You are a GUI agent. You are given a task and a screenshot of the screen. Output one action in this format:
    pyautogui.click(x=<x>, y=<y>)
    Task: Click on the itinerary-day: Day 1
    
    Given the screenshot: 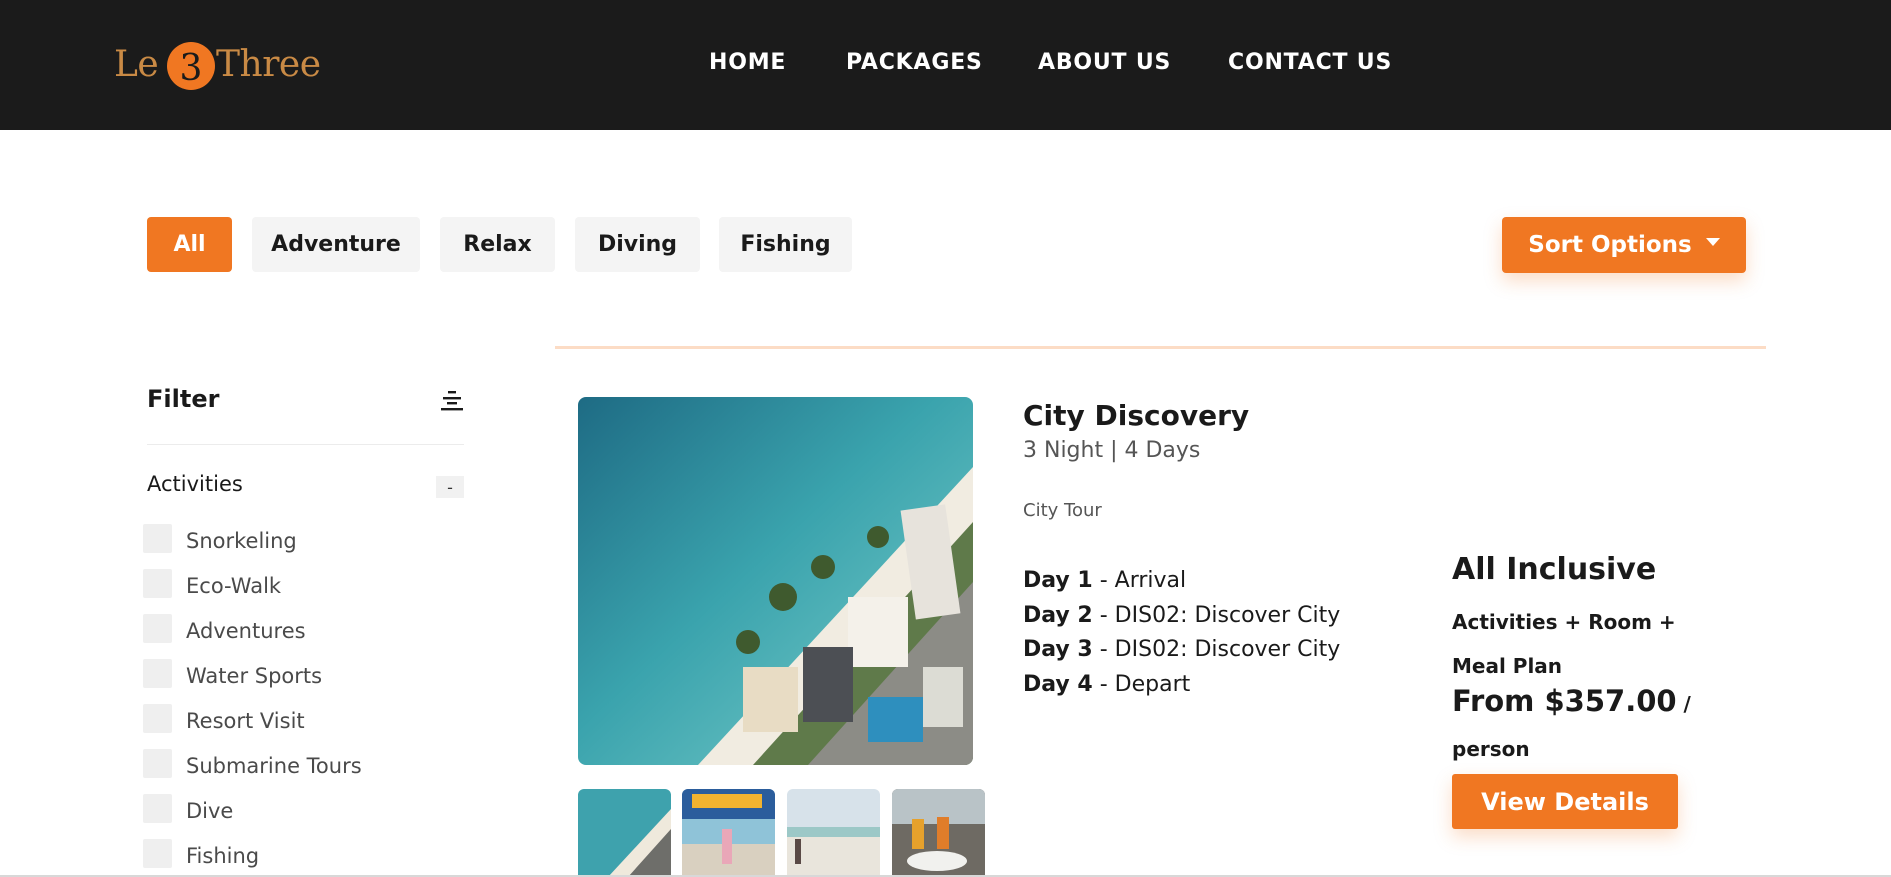 What is the action you would take?
    pyautogui.click(x=1058, y=580)
    